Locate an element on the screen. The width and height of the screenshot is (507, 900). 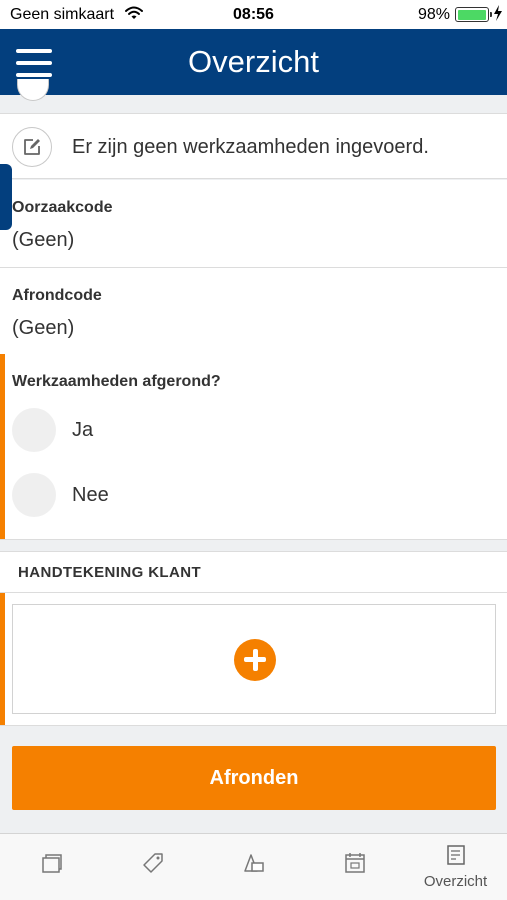
edit-icon is located at coordinates (32, 147).